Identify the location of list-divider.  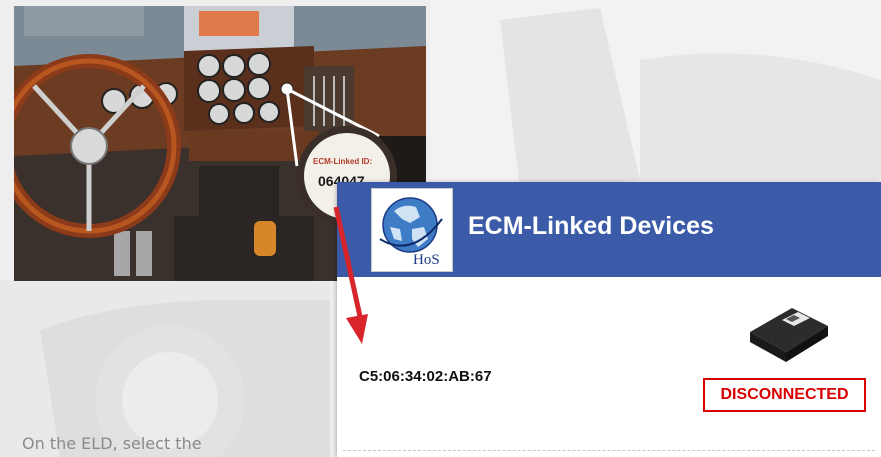
(609, 450).